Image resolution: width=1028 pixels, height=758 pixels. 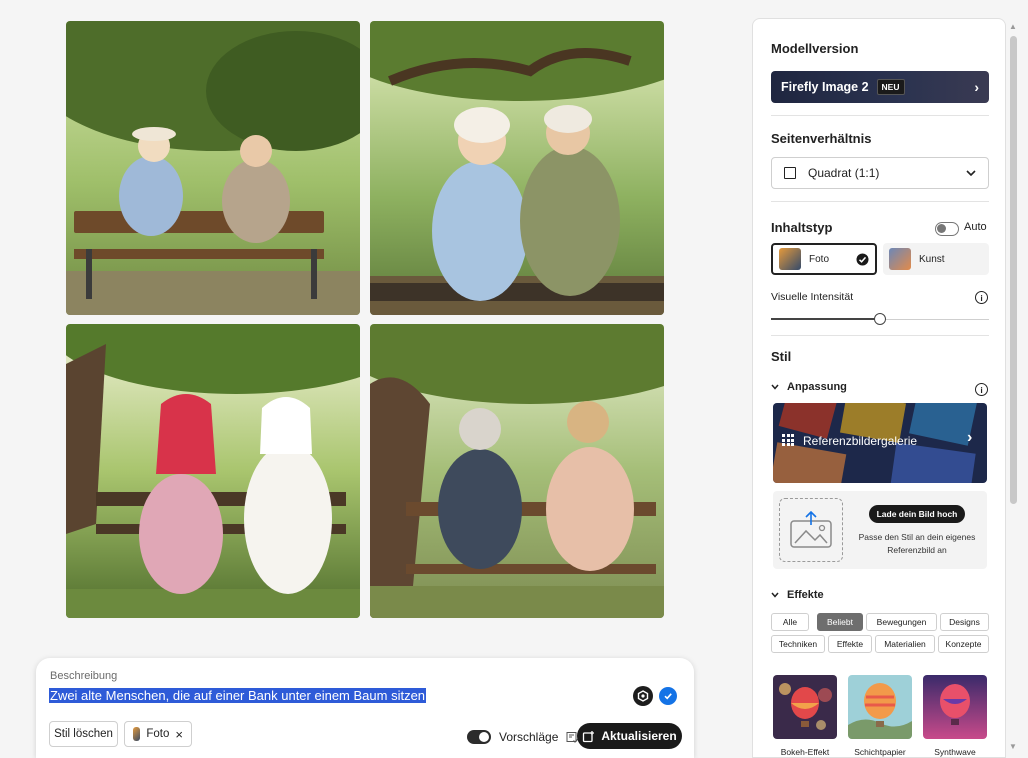 What do you see at coordinates (802, 227) in the screenshot?
I see `content-type-title: Inhaltstyp` at bounding box center [802, 227].